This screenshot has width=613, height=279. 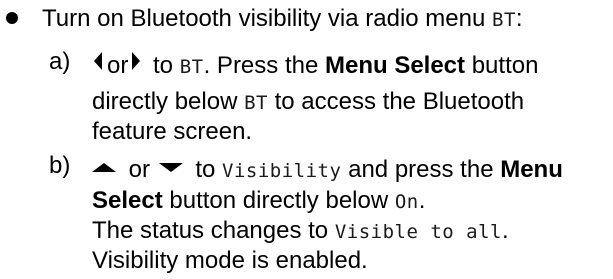 I want to click on step-a-to: to, so click(x=163, y=65).